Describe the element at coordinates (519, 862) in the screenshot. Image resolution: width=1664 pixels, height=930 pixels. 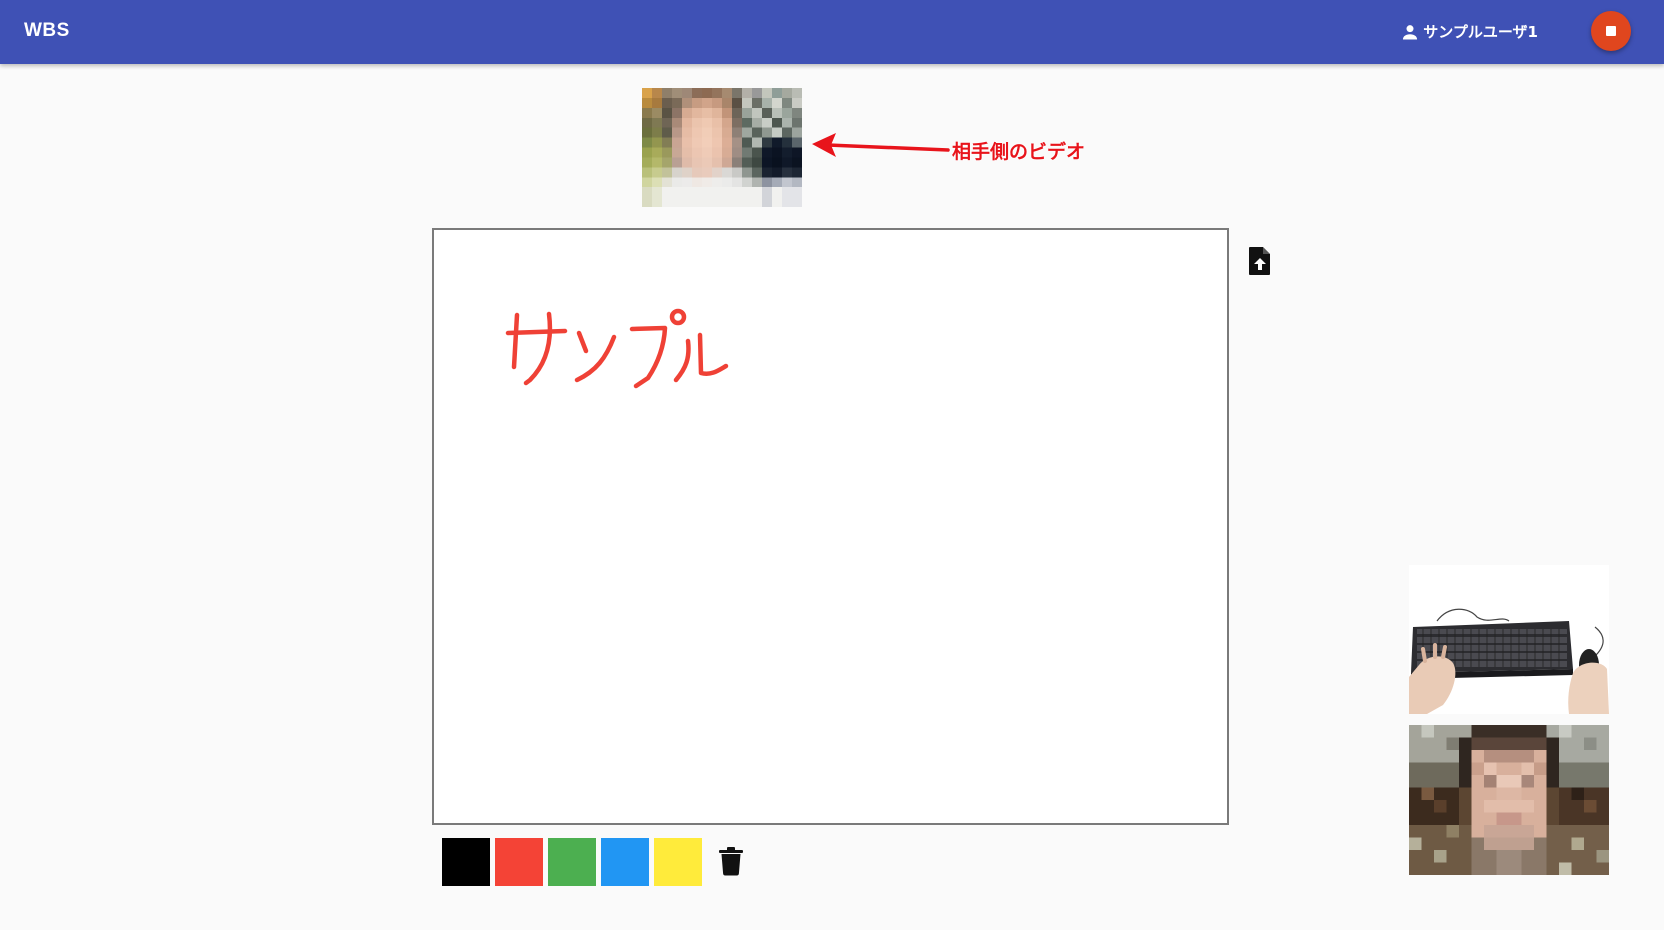
I see `color-swatch-red` at that location.